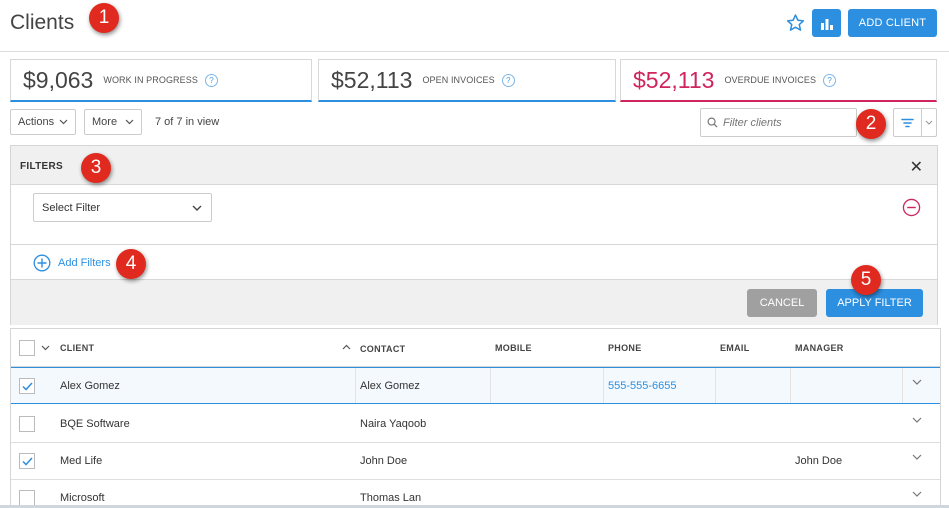 The height and width of the screenshot is (508, 949). What do you see at coordinates (390, 386) in the screenshot?
I see `contact-name: Alex Gomez` at bounding box center [390, 386].